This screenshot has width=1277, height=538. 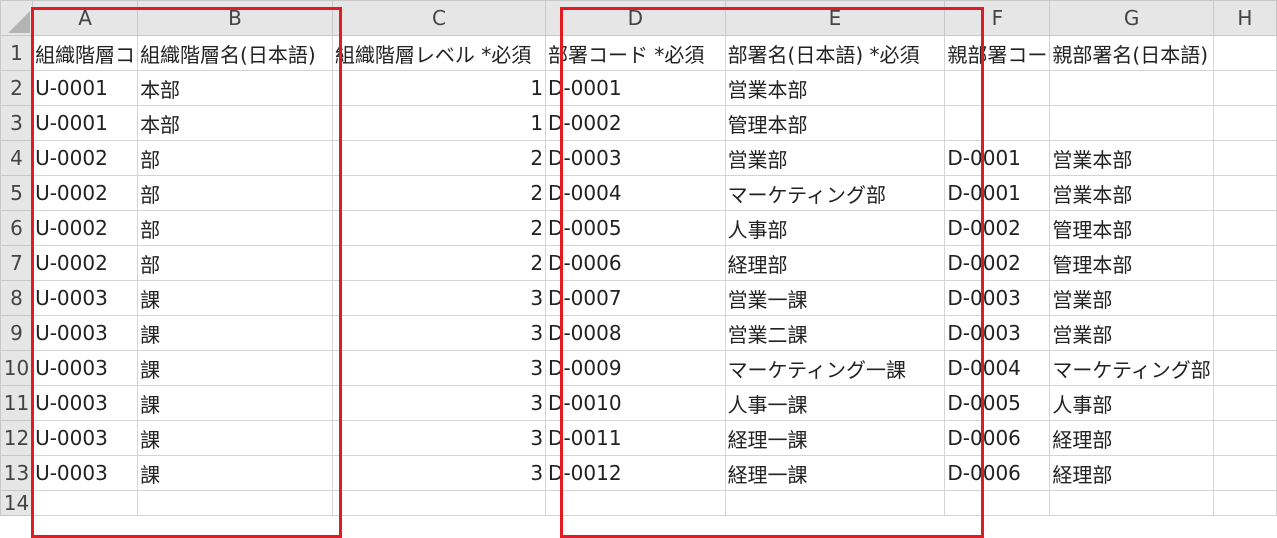 What do you see at coordinates (1244, 158) in the screenshot?
I see `cell-h4` at bounding box center [1244, 158].